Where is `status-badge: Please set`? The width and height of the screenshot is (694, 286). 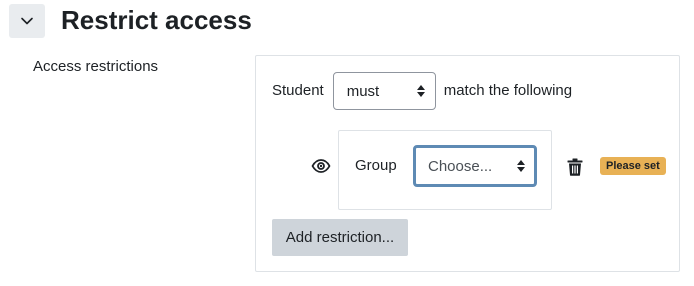
status-badge: Please set is located at coordinates (633, 166).